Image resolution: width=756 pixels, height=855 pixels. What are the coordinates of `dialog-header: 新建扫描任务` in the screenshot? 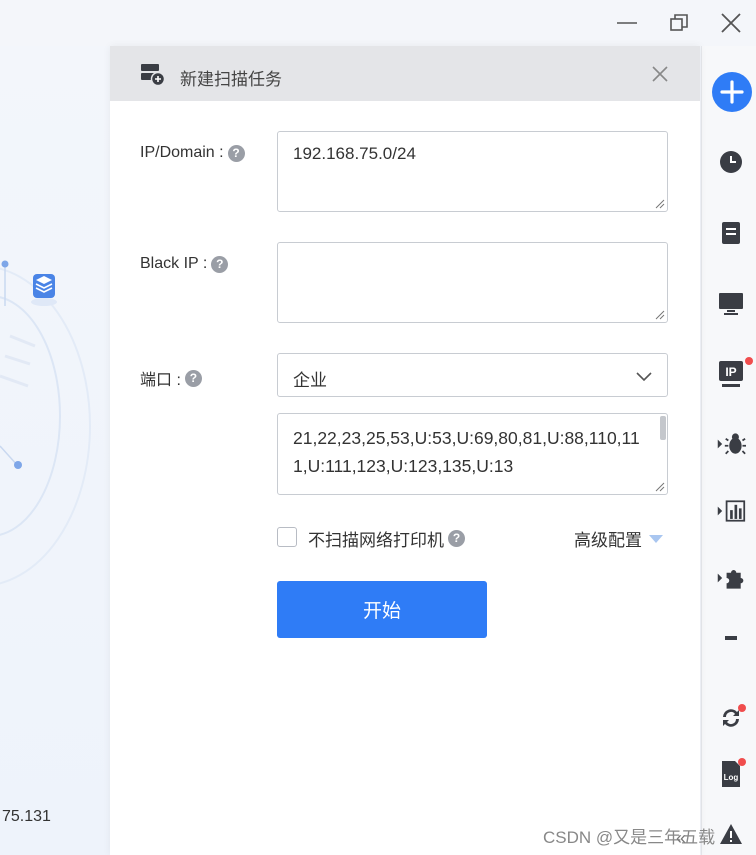 It's located at (405, 73).